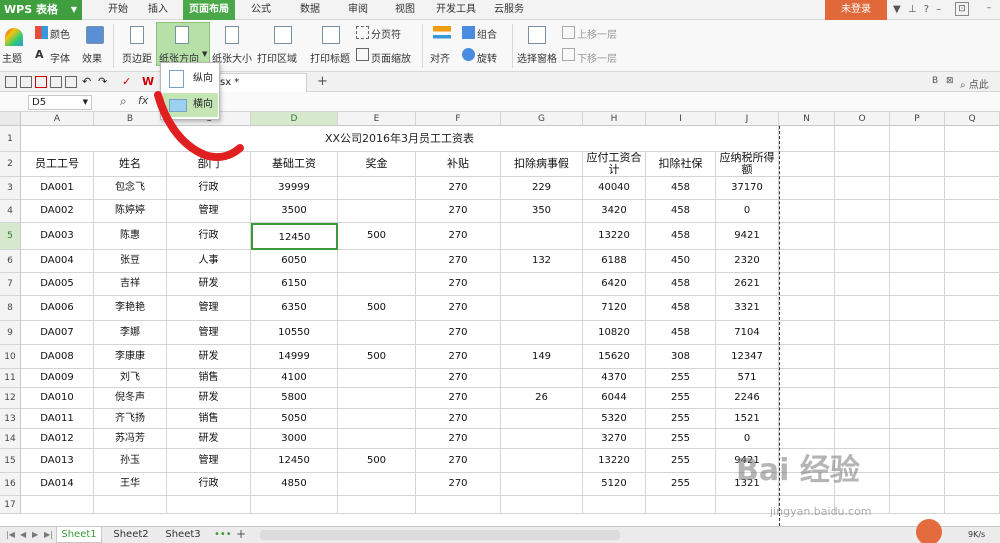 The height and width of the screenshot is (543, 1000). Describe the element at coordinates (614, 484) in the screenshot. I see `table-cell: 5120` at that location.